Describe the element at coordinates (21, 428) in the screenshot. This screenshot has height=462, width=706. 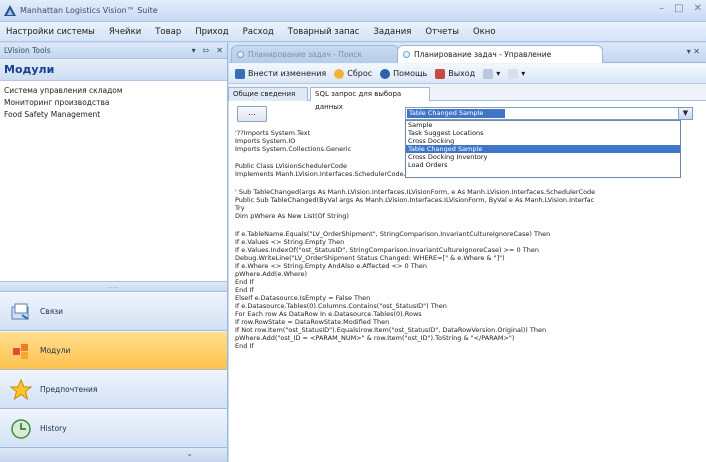
I see `history-icon` at that location.